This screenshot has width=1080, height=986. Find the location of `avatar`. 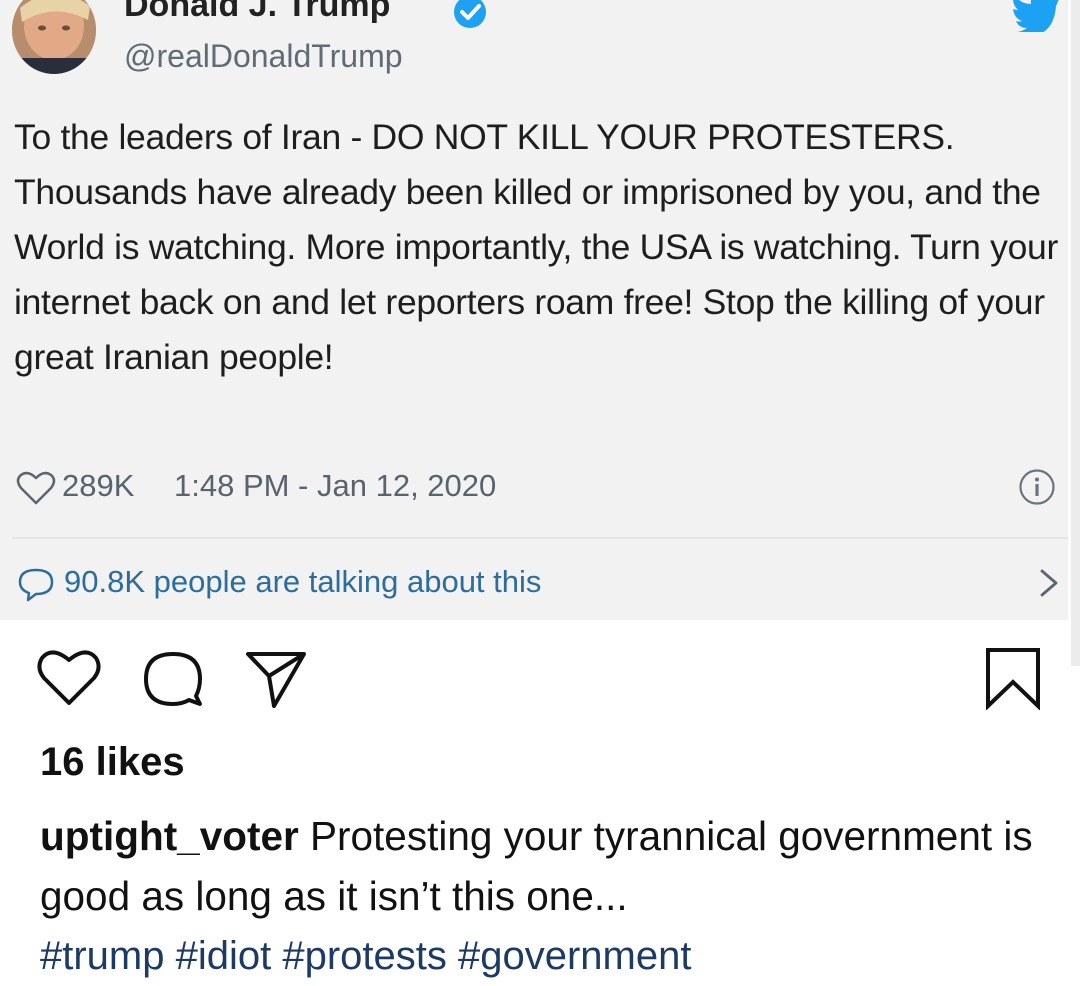

avatar is located at coordinates (54, 37).